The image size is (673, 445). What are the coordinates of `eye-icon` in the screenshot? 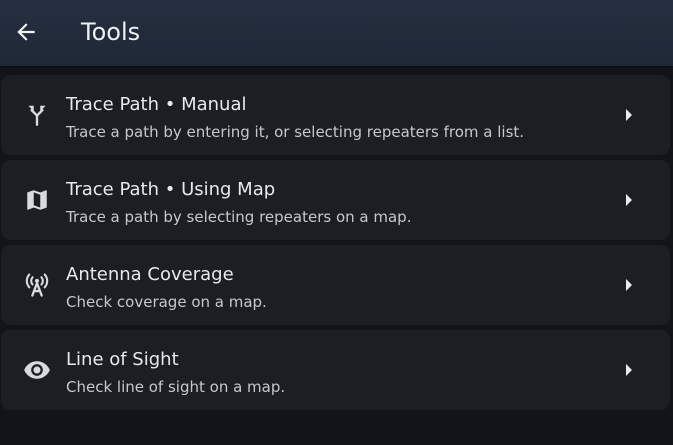 It's located at (37, 370).